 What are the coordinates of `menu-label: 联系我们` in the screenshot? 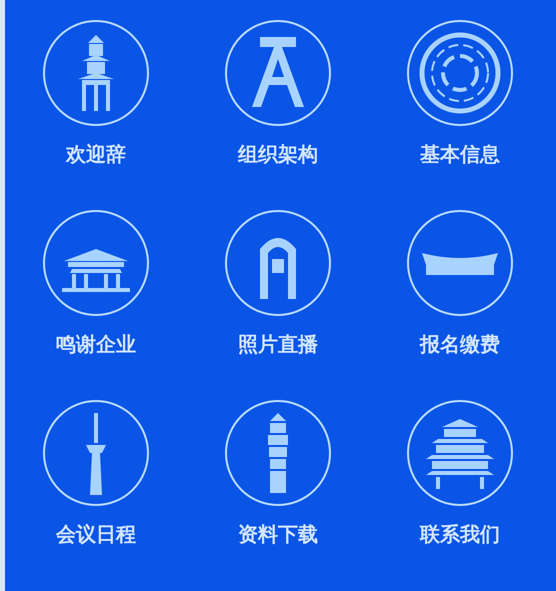 It's located at (460, 534).